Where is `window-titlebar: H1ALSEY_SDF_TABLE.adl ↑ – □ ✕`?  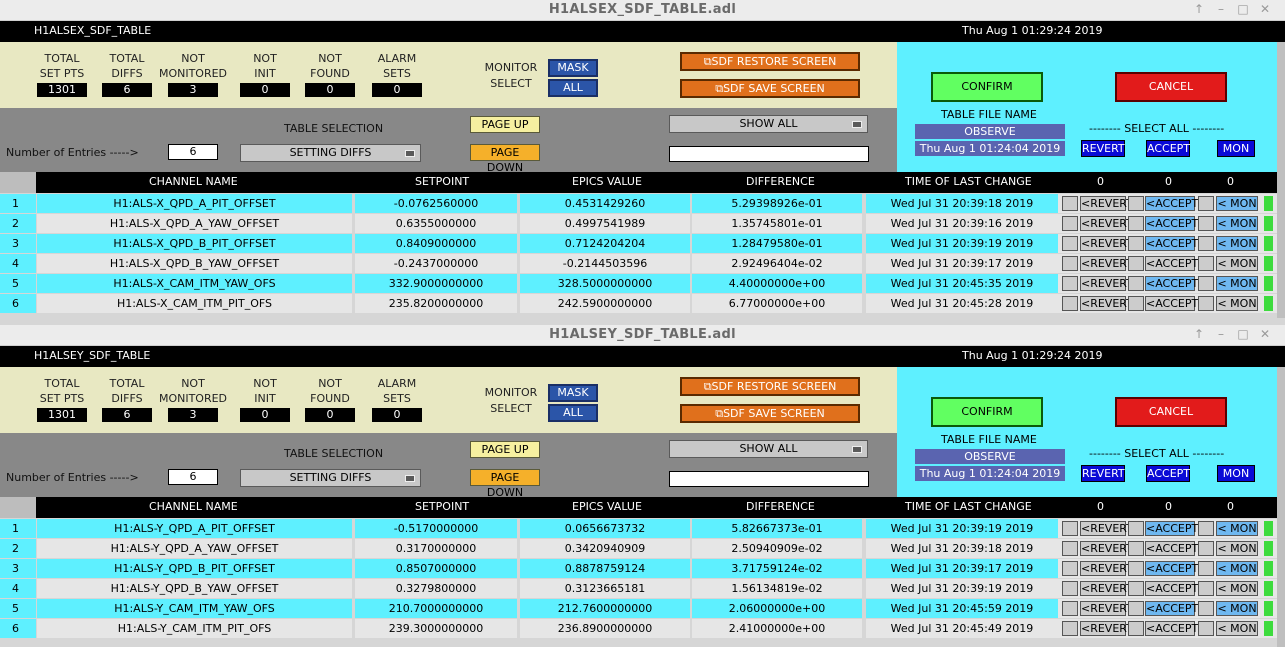 window-titlebar: H1ALSEY_SDF_TABLE.adl ↑ – □ ✕ is located at coordinates (642, 335).